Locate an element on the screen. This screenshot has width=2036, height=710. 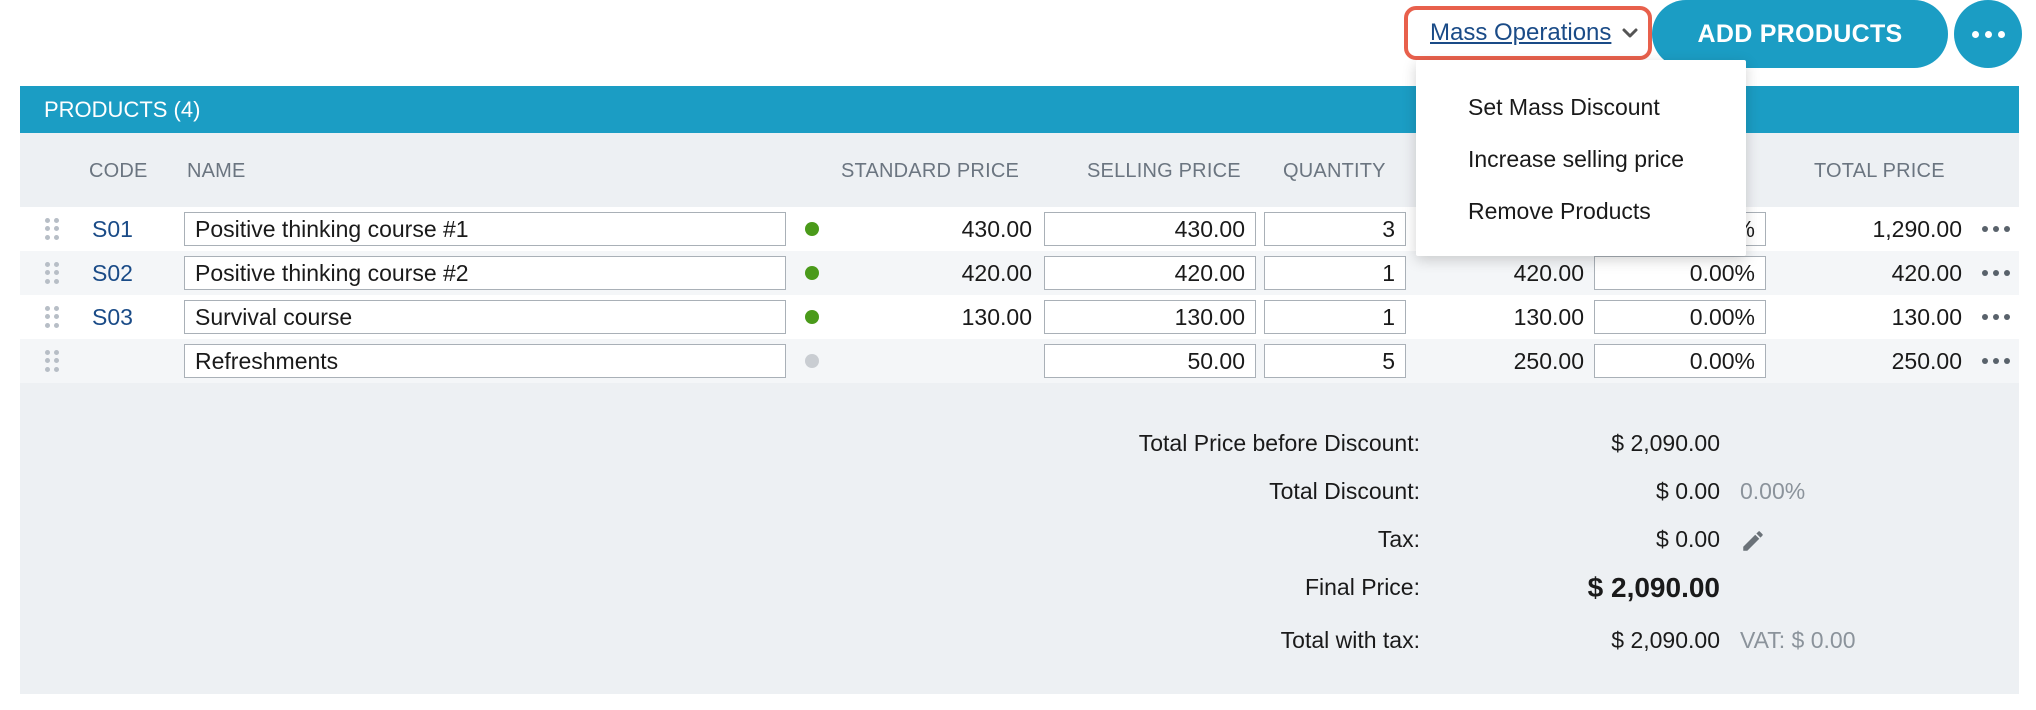
more-options-button is located at coordinates (1988, 34).